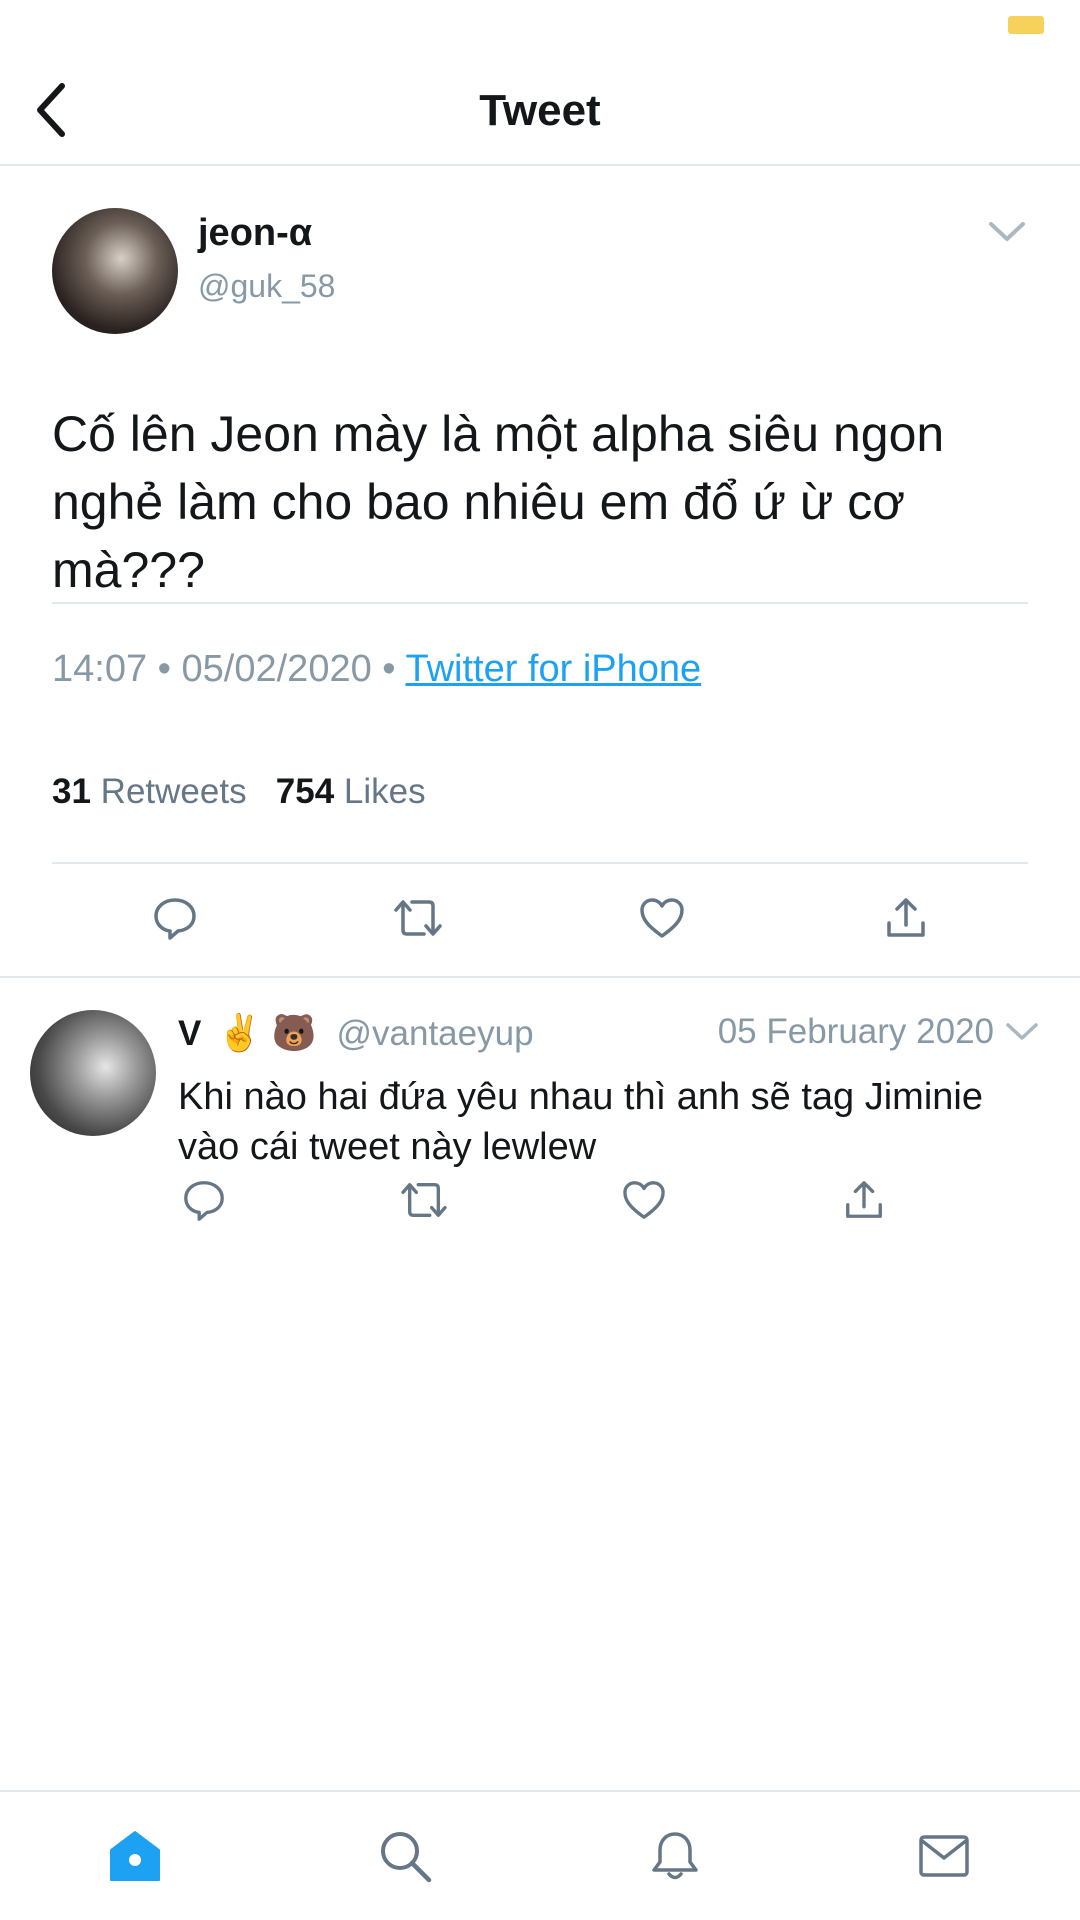 This screenshot has width=1080, height=1920. I want to click on likes-label: Likes, so click(385, 791).